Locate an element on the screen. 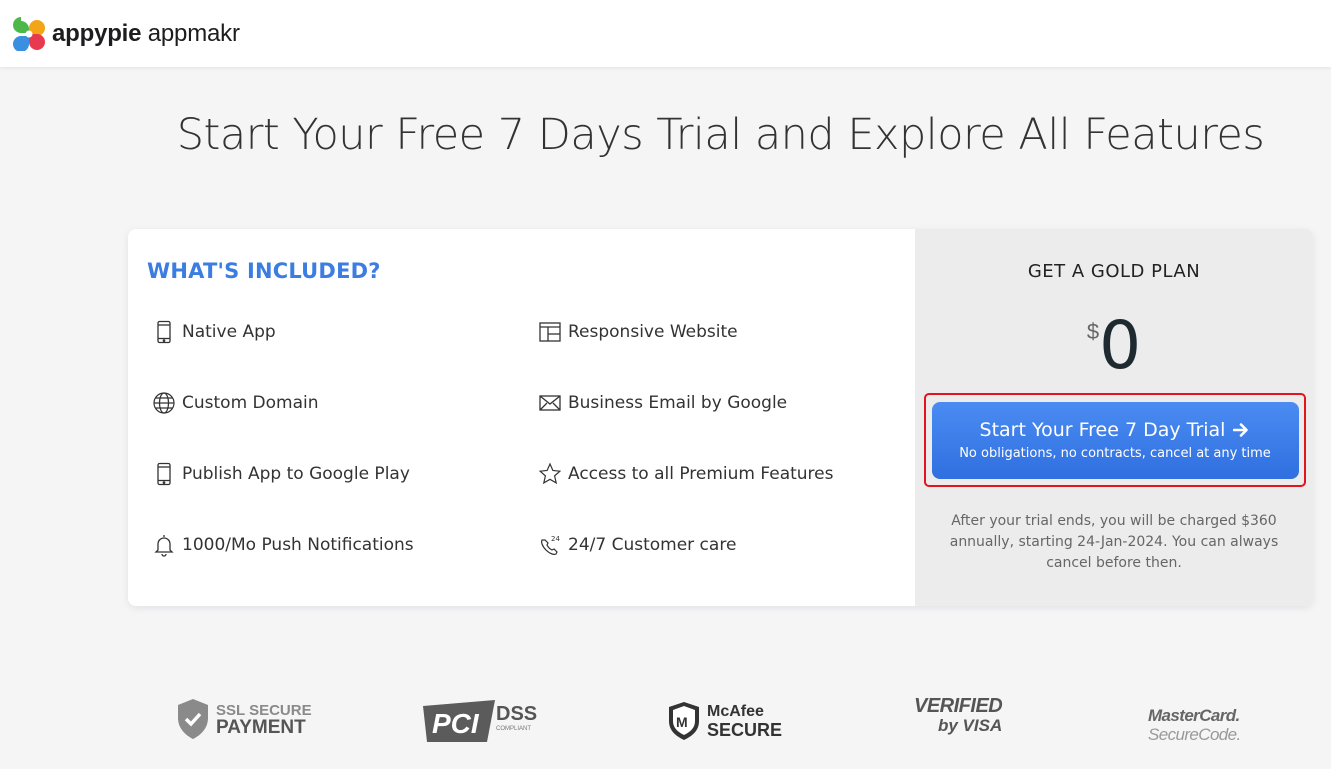 Image resolution: width=1331 pixels, height=769 pixels. feature-native-app: Native App is located at coordinates (214, 332).